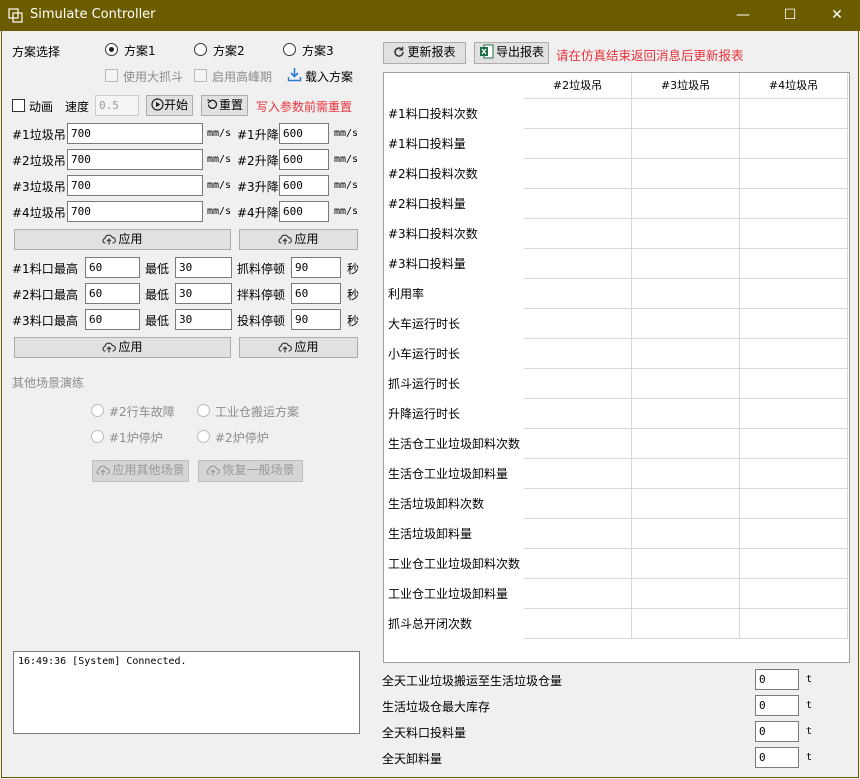 The image size is (860, 779). I want to click on table-row: #1料口投料次数, so click(616, 114).